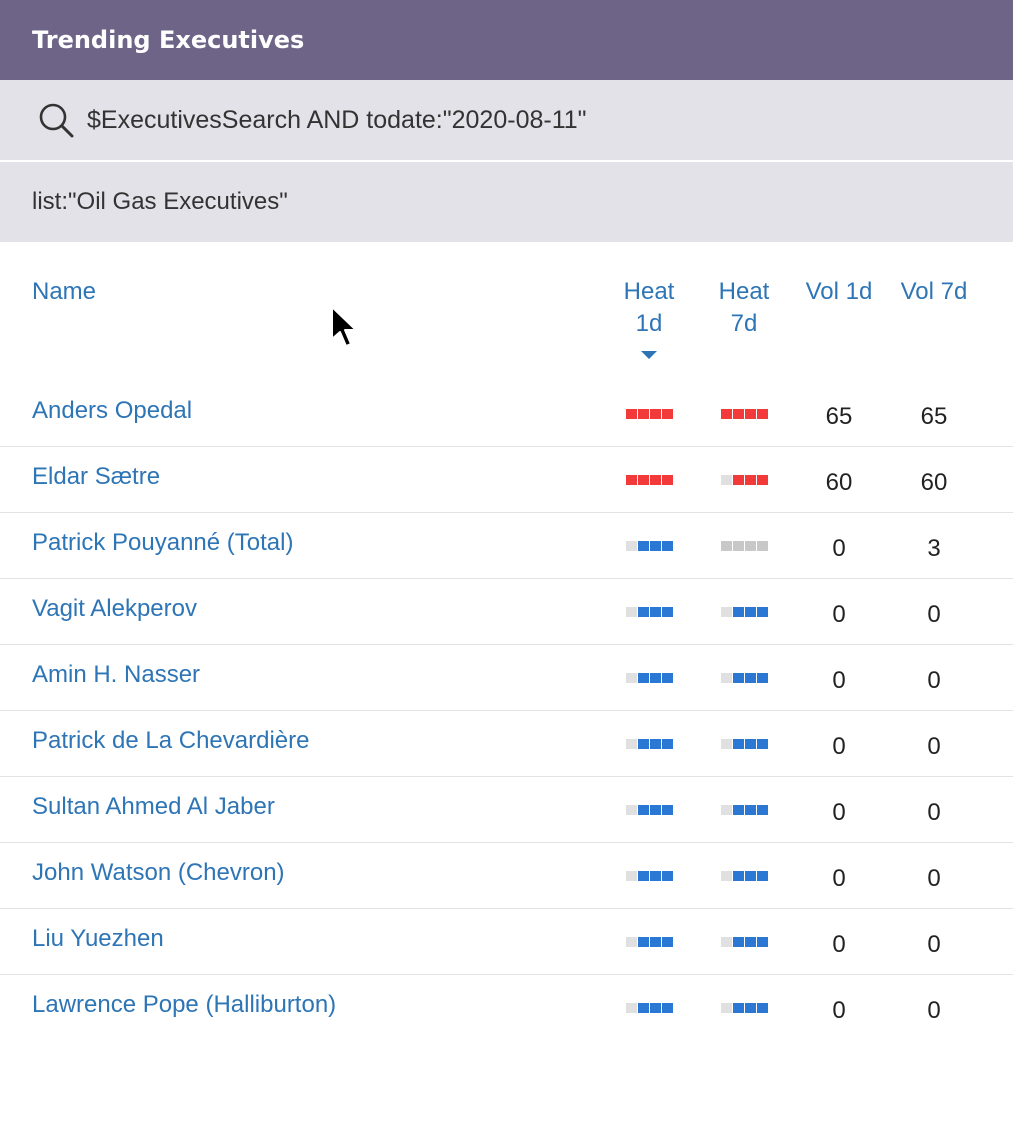 This screenshot has height=1126, width=1013. What do you see at coordinates (184, 1005) in the screenshot?
I see `executive-name-link: Lawrence Pope (Halliburton)` at bounding box center [184, 1005].